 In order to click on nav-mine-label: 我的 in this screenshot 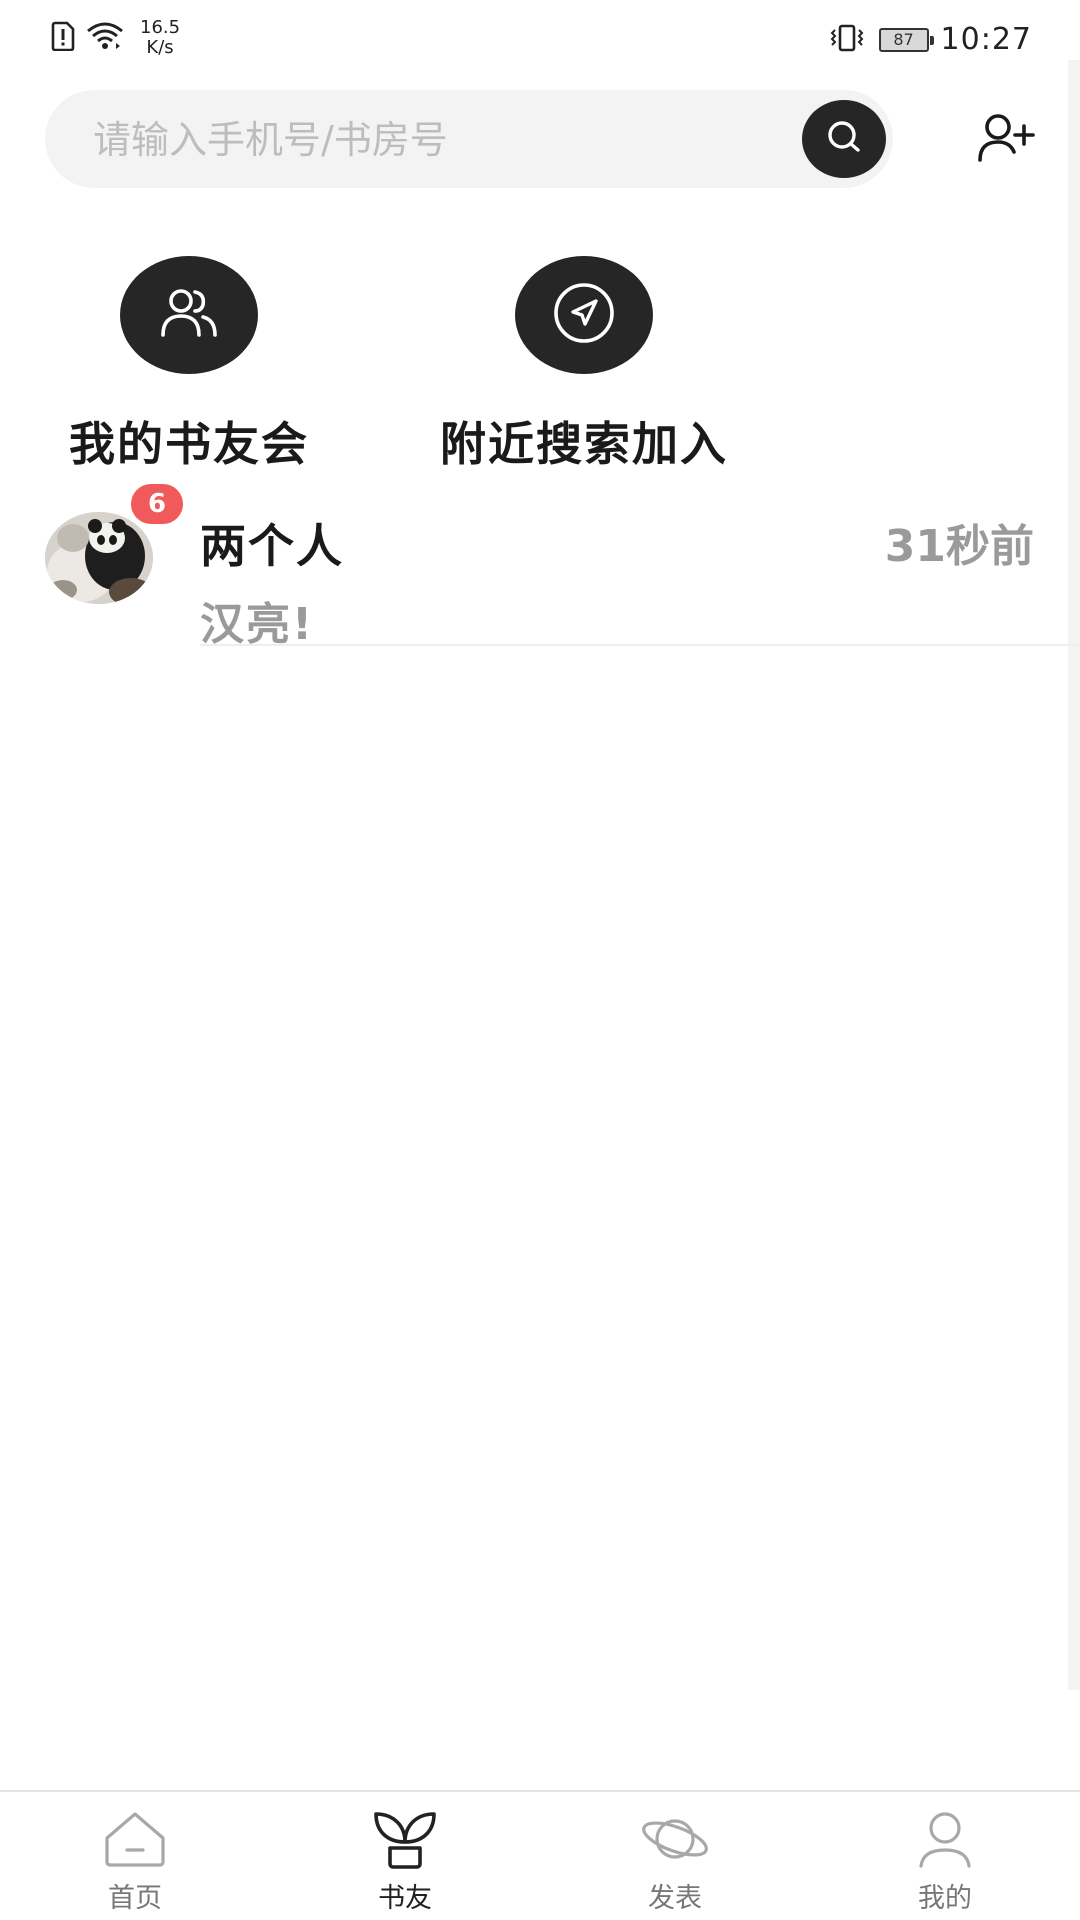, I will do `click(945, 1898)`.